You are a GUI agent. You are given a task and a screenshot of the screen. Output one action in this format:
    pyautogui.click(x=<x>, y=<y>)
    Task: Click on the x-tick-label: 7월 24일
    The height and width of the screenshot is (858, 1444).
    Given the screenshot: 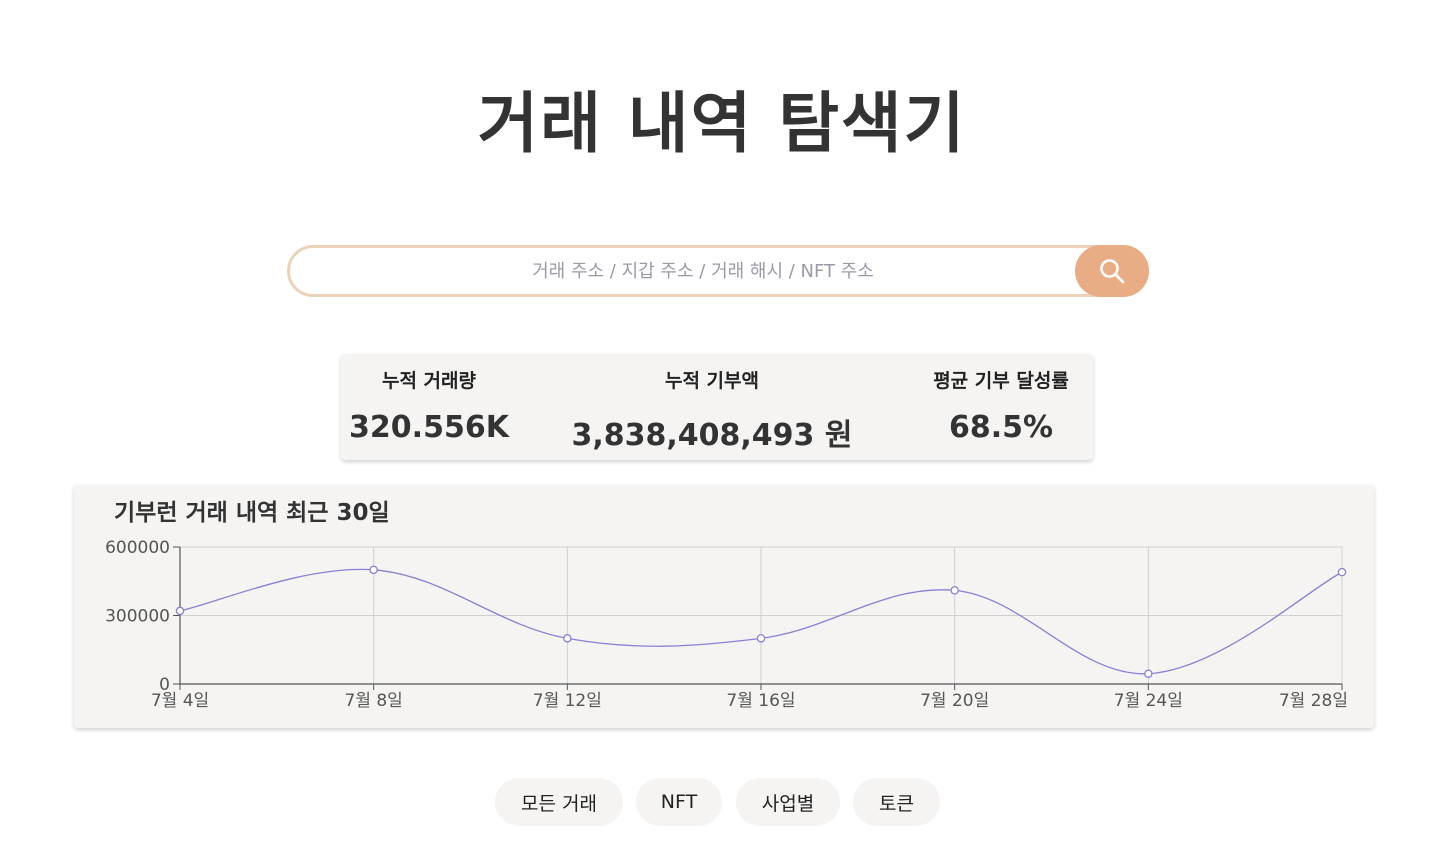 What is the action you would take?
    pyautogui.click(x=1148, y=701)
    